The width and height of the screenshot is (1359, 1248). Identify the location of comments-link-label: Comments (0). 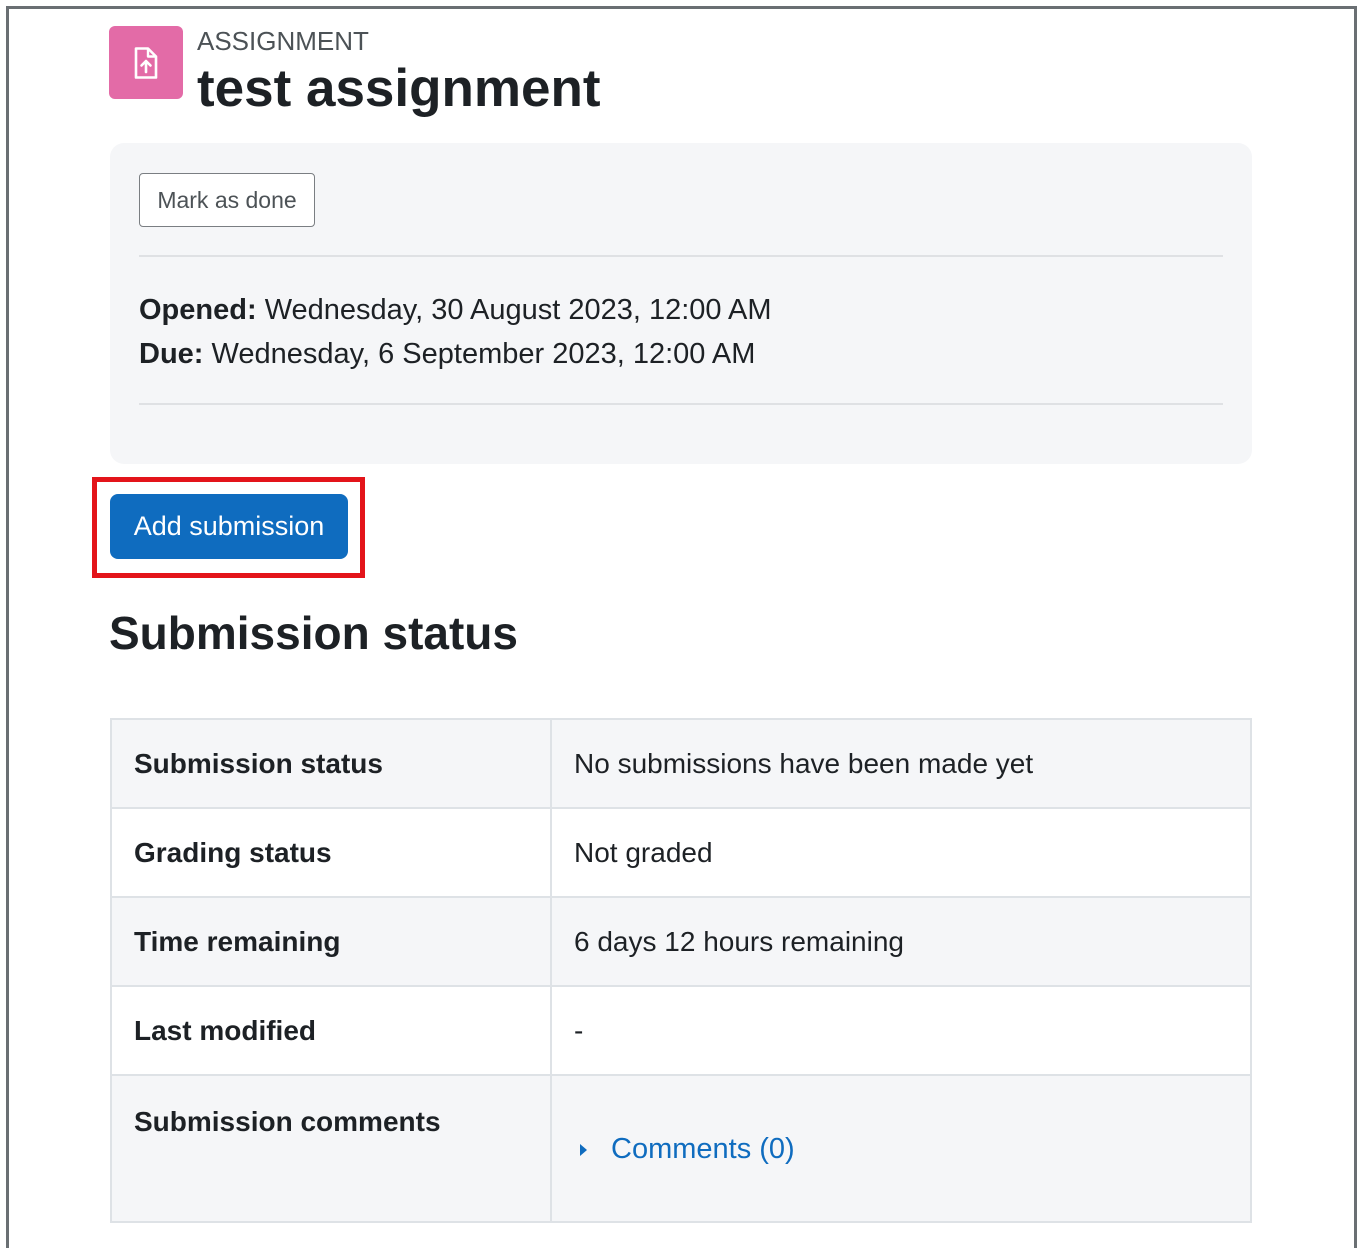
(703, 1149).